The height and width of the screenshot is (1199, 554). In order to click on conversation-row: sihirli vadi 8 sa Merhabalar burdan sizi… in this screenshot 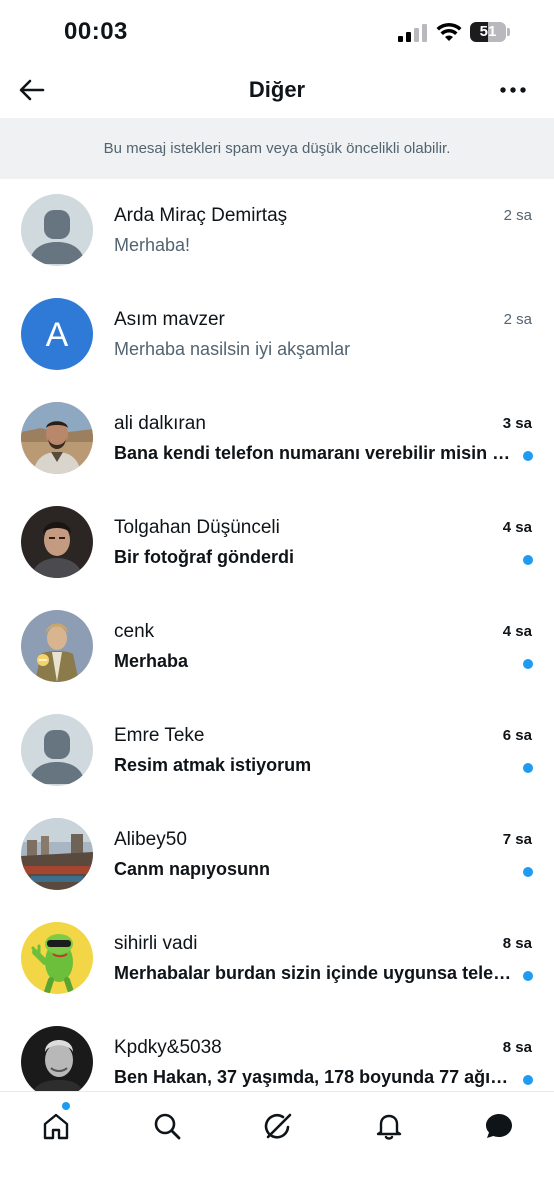, I will do `click(277, 959)`.